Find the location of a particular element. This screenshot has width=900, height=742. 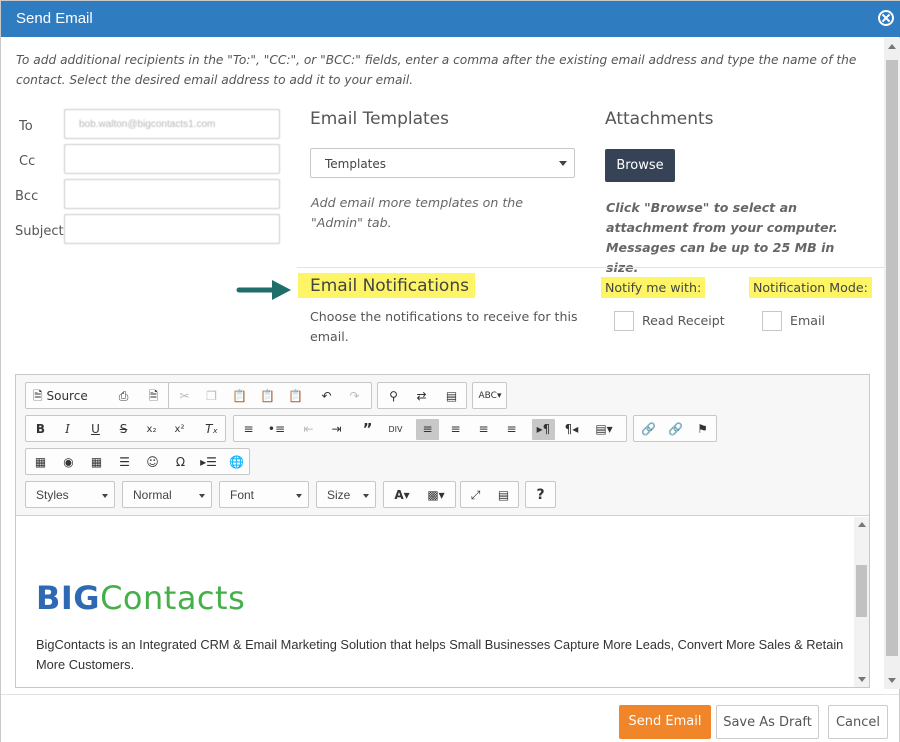

send-email-button: Send Email is located at coordinates (665, 722).